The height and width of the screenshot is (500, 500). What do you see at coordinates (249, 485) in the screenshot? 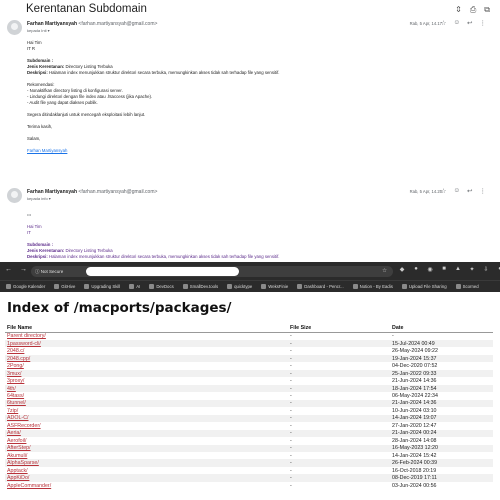
I see `table-row: AppleCommander/ - 03-Jun-2024 00:56` at bounding box center [249, 485].